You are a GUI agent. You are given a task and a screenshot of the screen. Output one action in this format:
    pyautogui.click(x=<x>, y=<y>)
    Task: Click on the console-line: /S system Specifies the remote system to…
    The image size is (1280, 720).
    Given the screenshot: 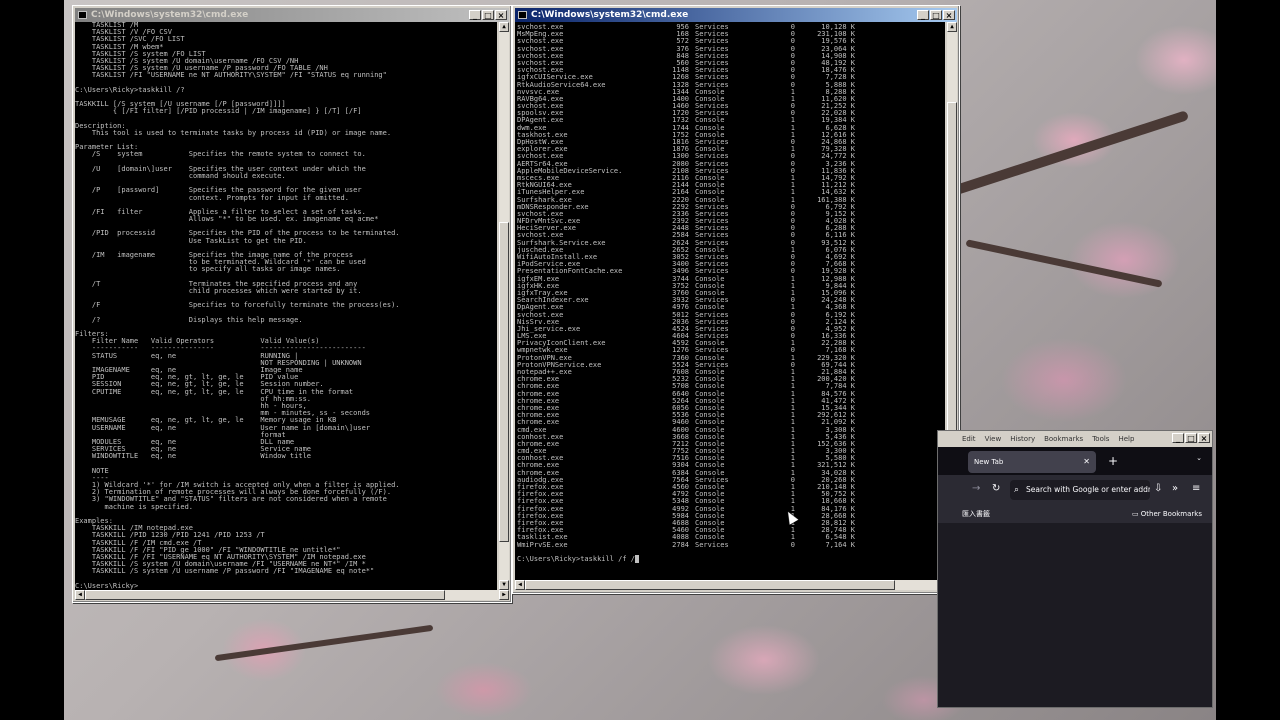 What is the action you would take?
    pyautogui.click(x=220, y=154)
    